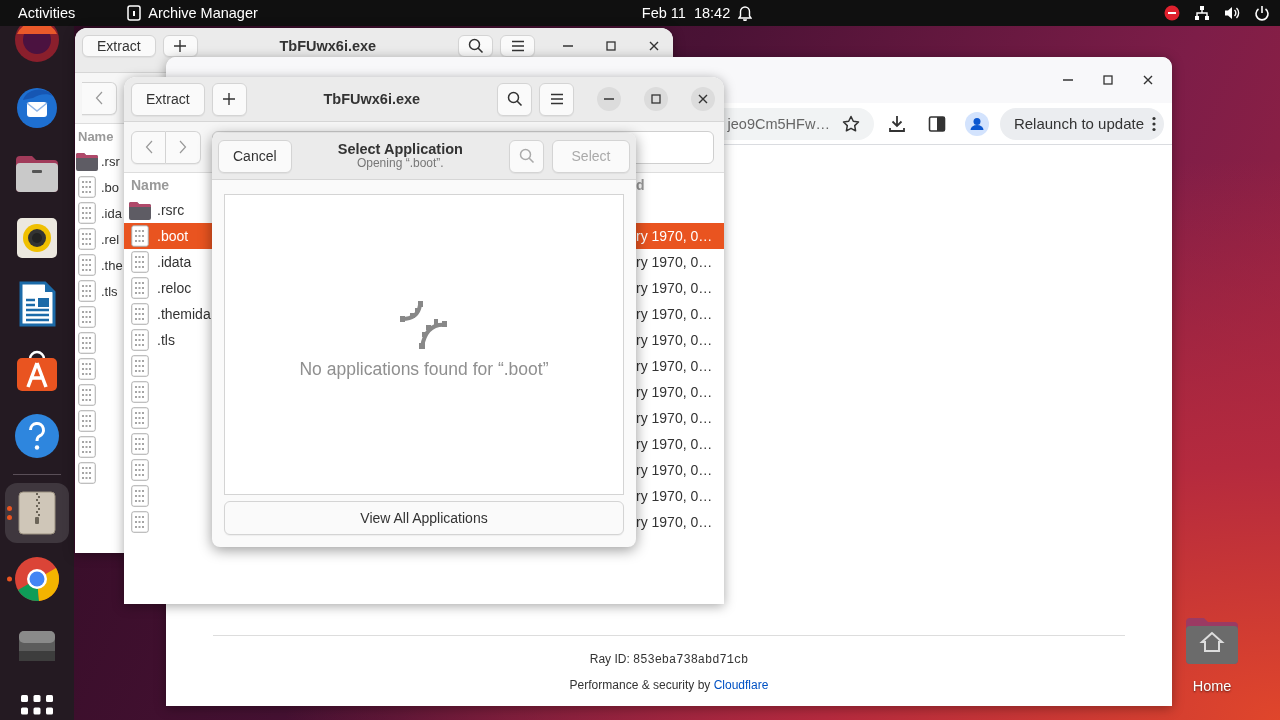  Describe the element at coordinates (171, 210) in the screenshot. I see `file-name: .rsrc` at that location.